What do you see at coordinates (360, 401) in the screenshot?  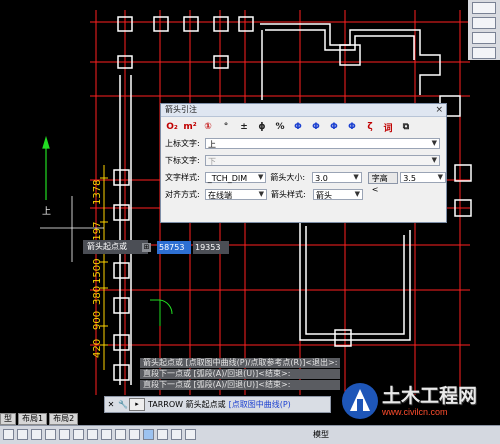 I see `watermark-emblem-icon` at bounding box center [360, 401].